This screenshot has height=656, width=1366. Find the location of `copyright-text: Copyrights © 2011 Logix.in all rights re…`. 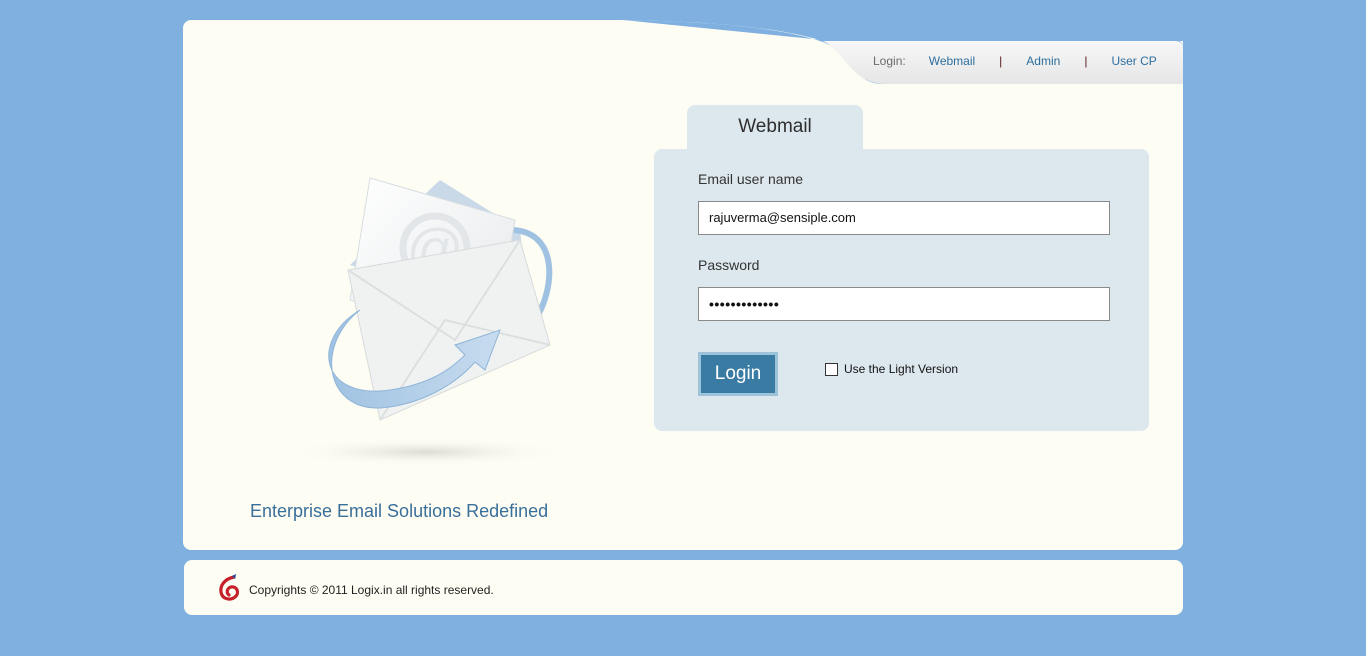

copyright-text: Copyrights © 2011 Logix.in all rights re… is located at coordinates (371, 590).